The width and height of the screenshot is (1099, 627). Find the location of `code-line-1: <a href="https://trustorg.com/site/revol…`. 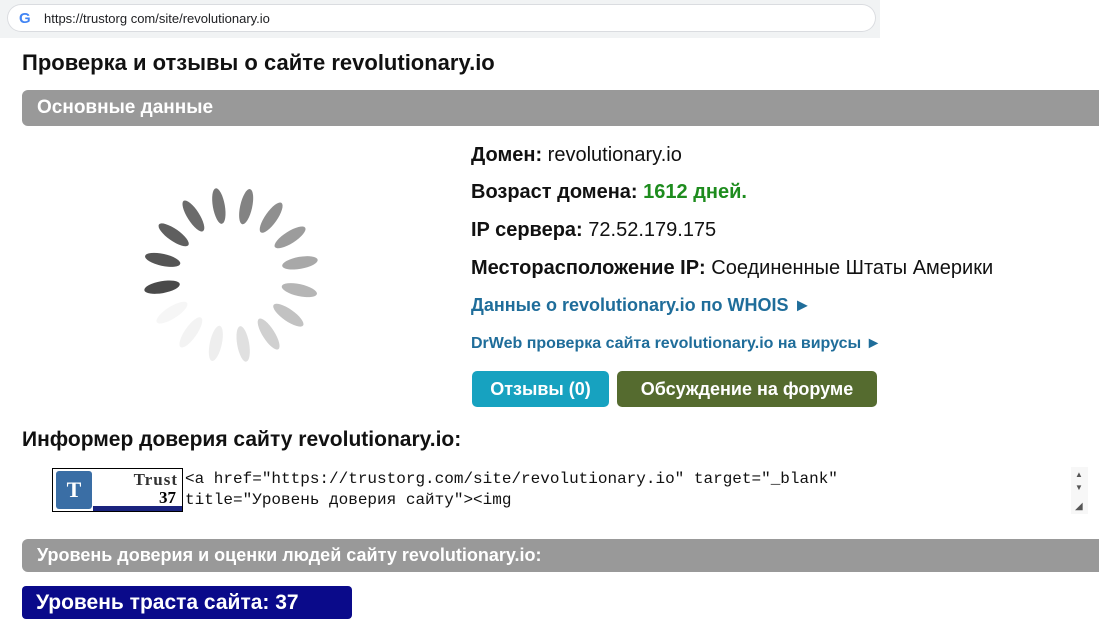

code-line-1: <a href="https://trustorg.com/site/revol… is located at coordinates (511, 479).